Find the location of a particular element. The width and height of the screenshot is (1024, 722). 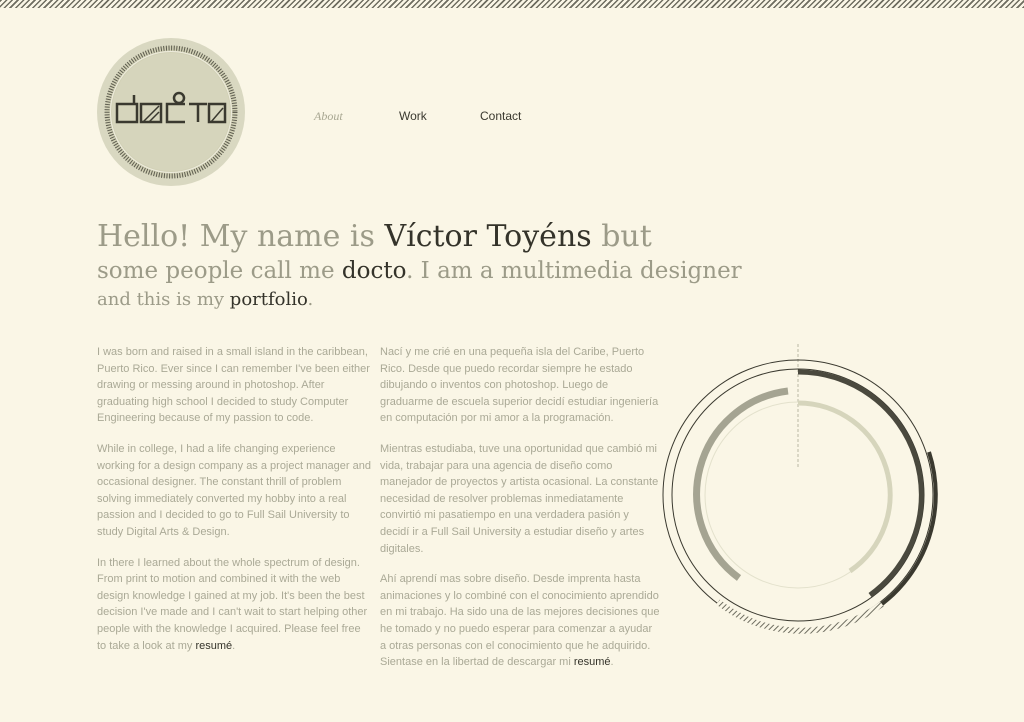

portfolio-word: portfolio is located at coordinates (268, 299).